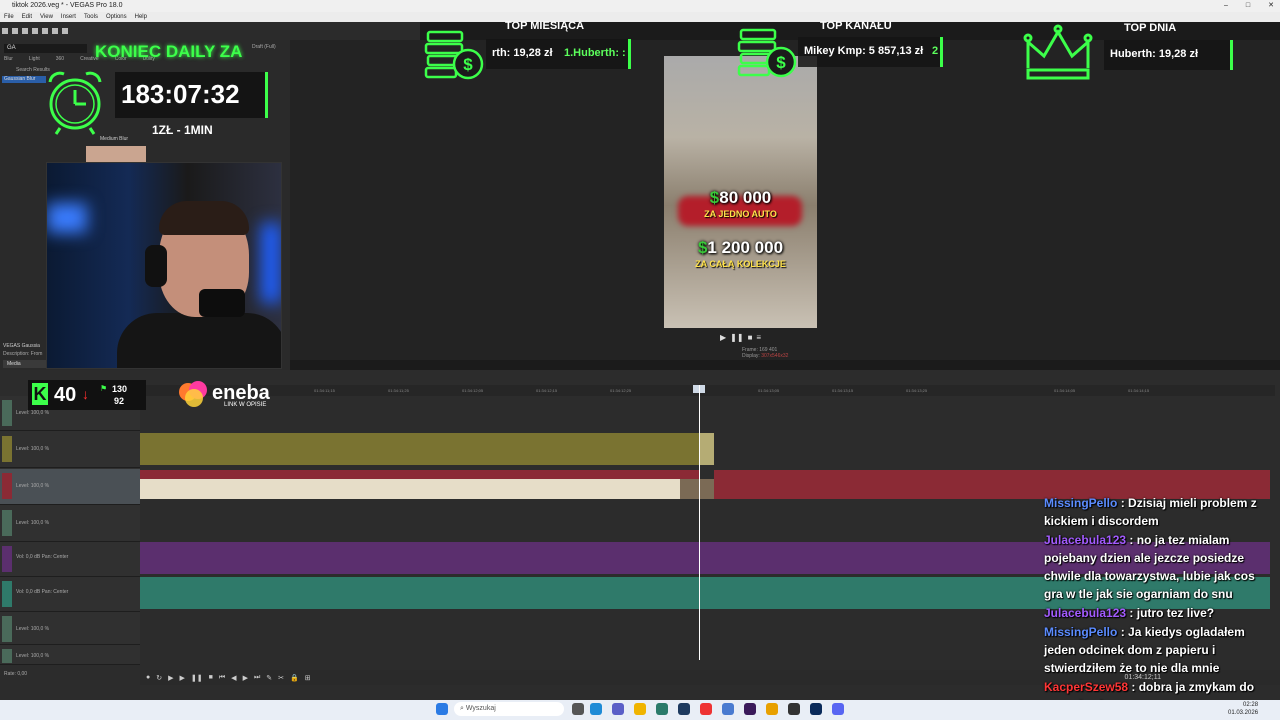  I want to click on next-frame-icon: ▶, so click(245, 678).